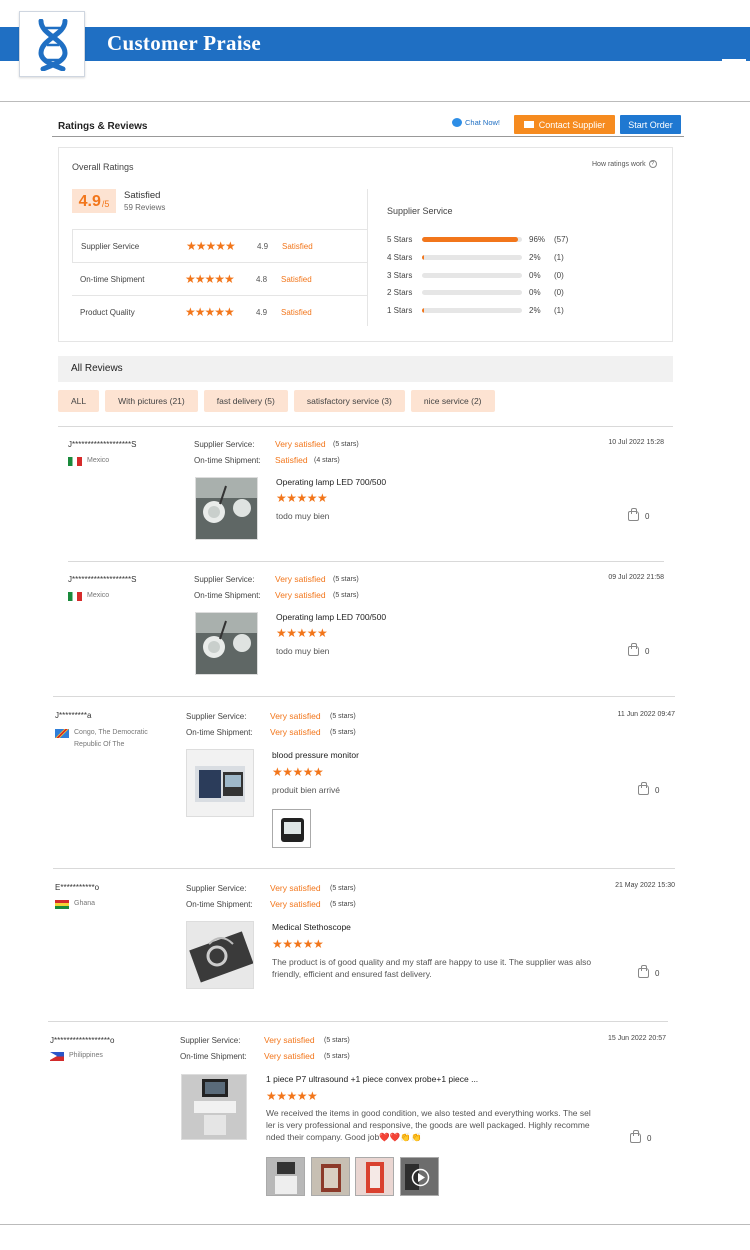 This screenshot has height=1250, width=750. I want to click on review-date: 21 May 2022 15:30, so click(645, 885).